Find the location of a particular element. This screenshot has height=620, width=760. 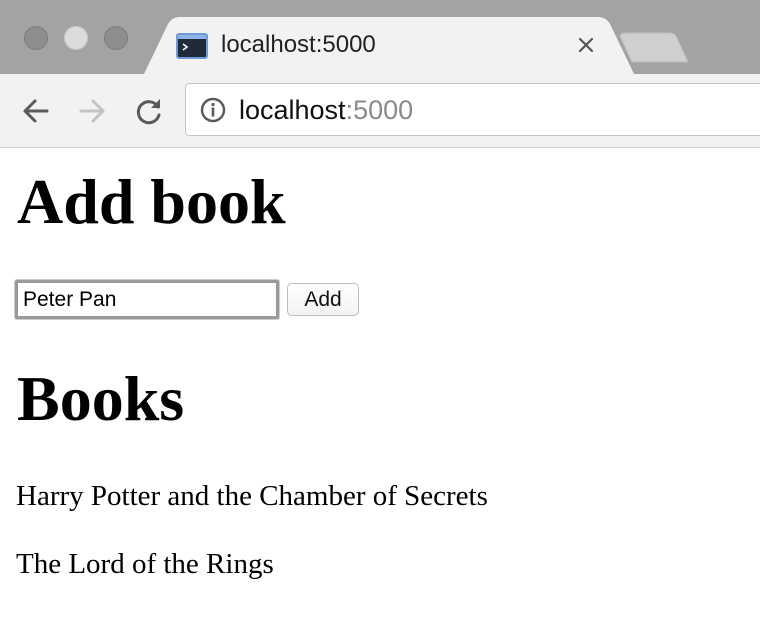

browser-toolbar: localhost:5000 is located at coordinates (380, 111).